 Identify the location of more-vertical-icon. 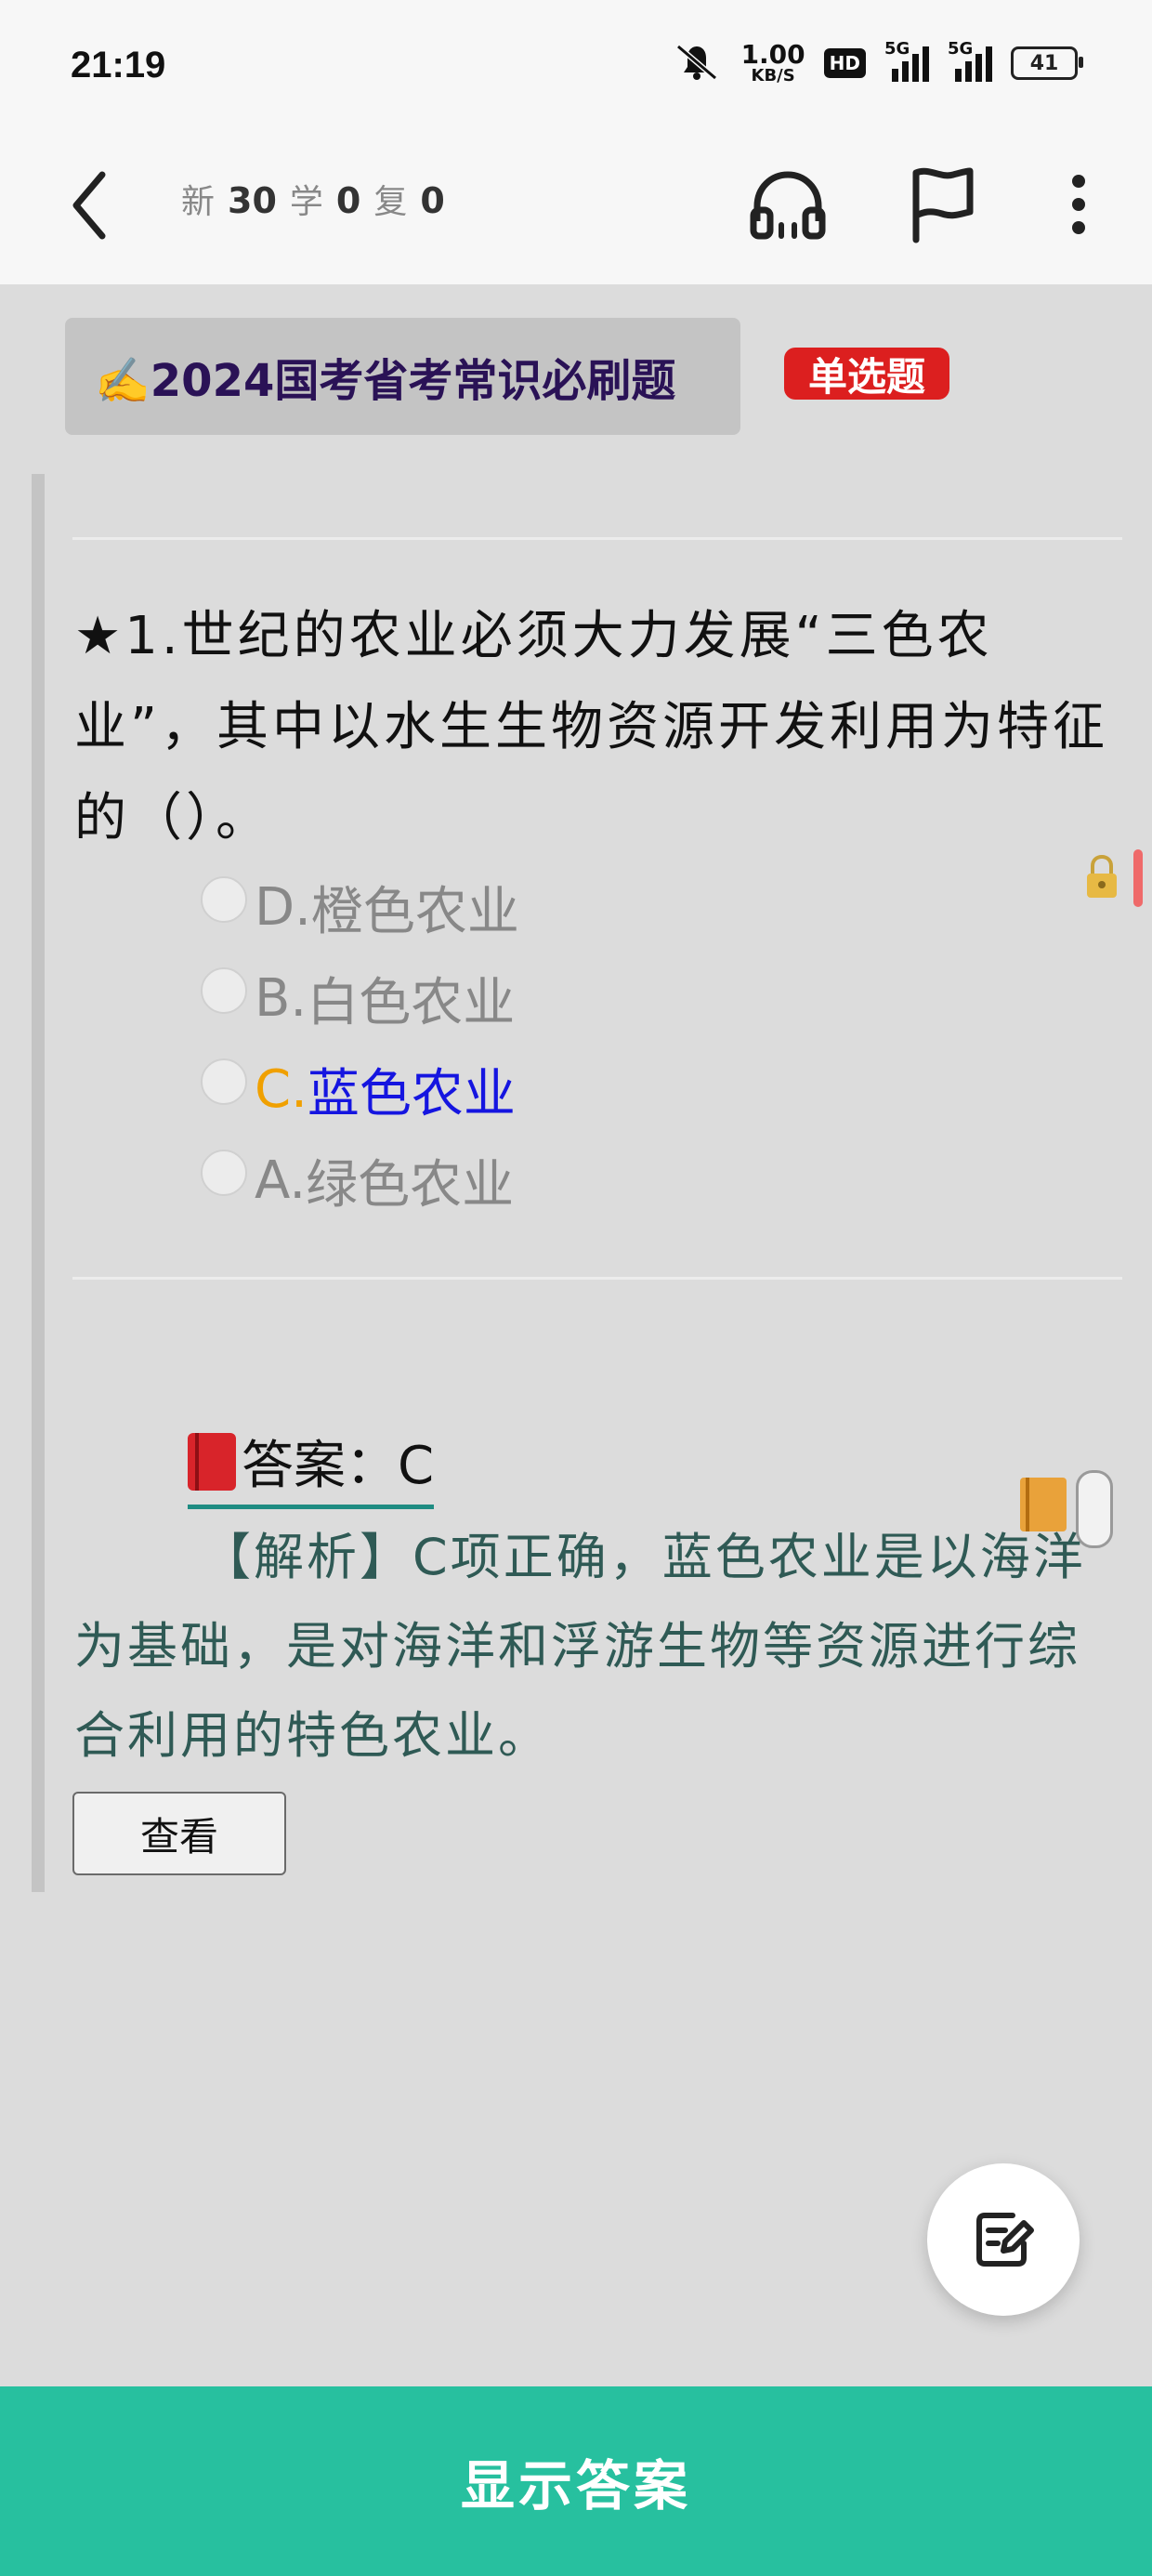
(1078, 204).